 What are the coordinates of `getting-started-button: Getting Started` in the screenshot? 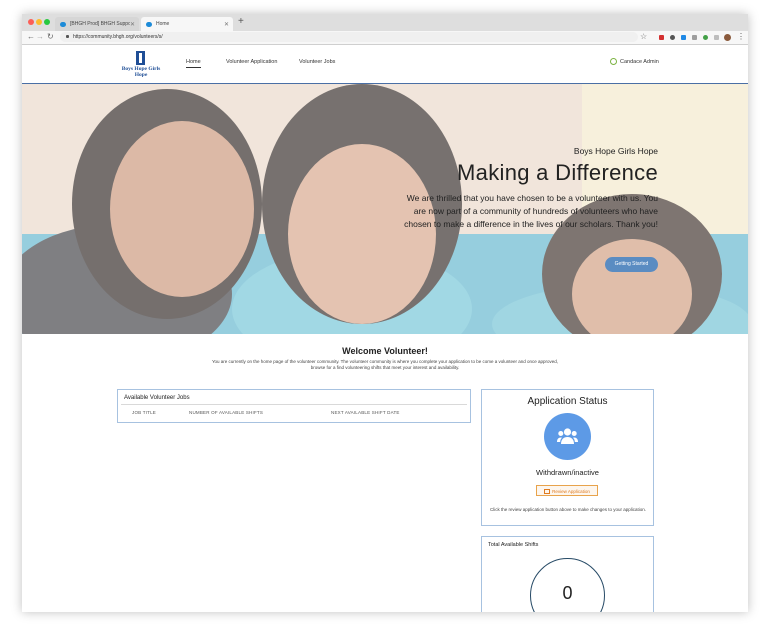 It's located at (631, 264).